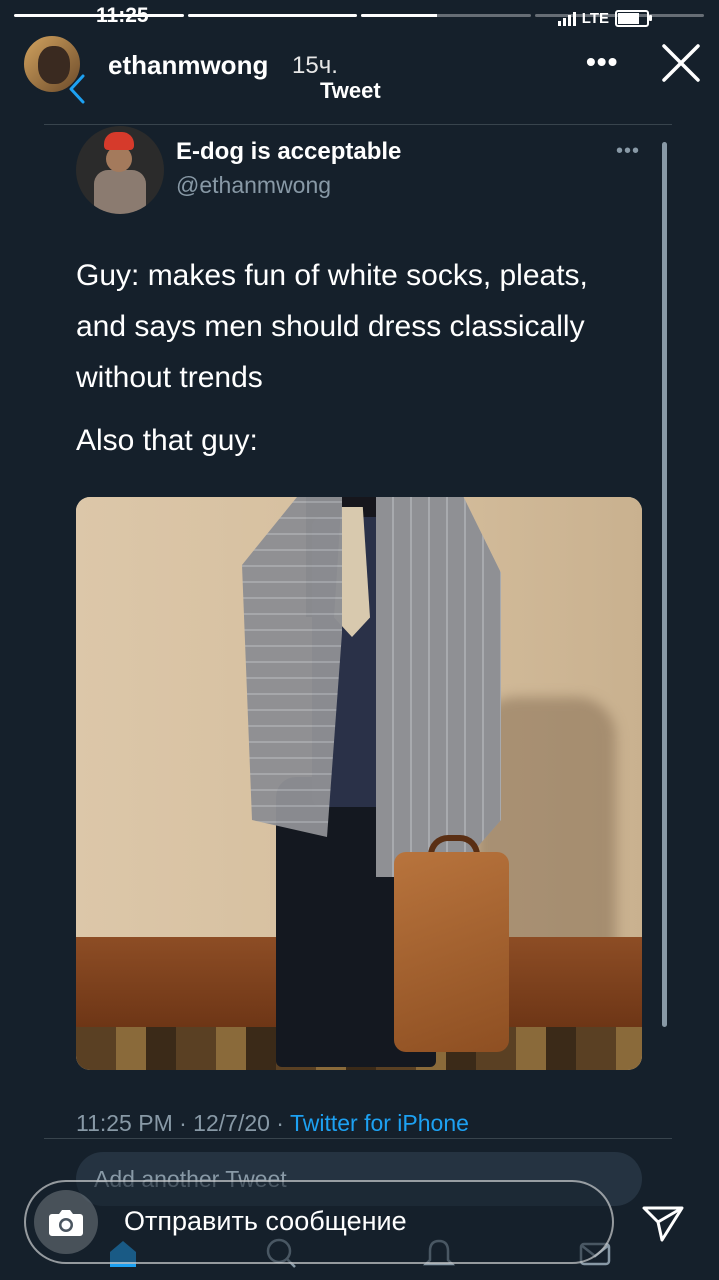  I want to click on status-indicators: LTE, so click(604, 18).